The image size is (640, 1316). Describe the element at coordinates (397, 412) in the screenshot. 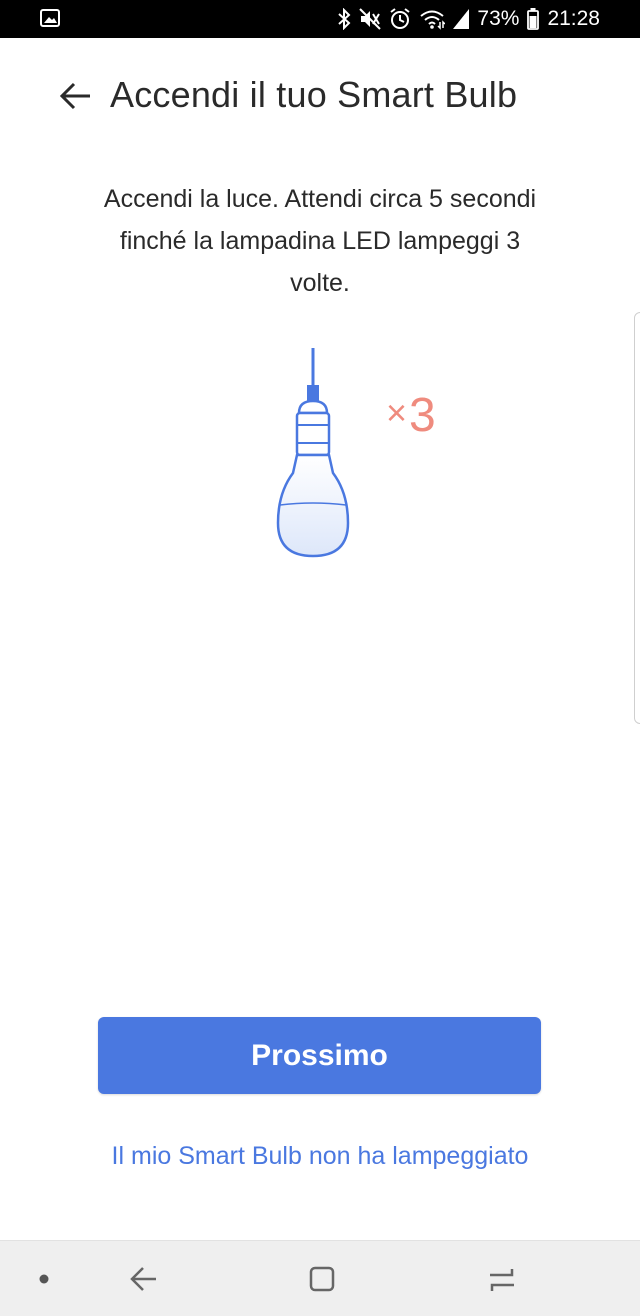

I see `times-symbol: ×` at that location.